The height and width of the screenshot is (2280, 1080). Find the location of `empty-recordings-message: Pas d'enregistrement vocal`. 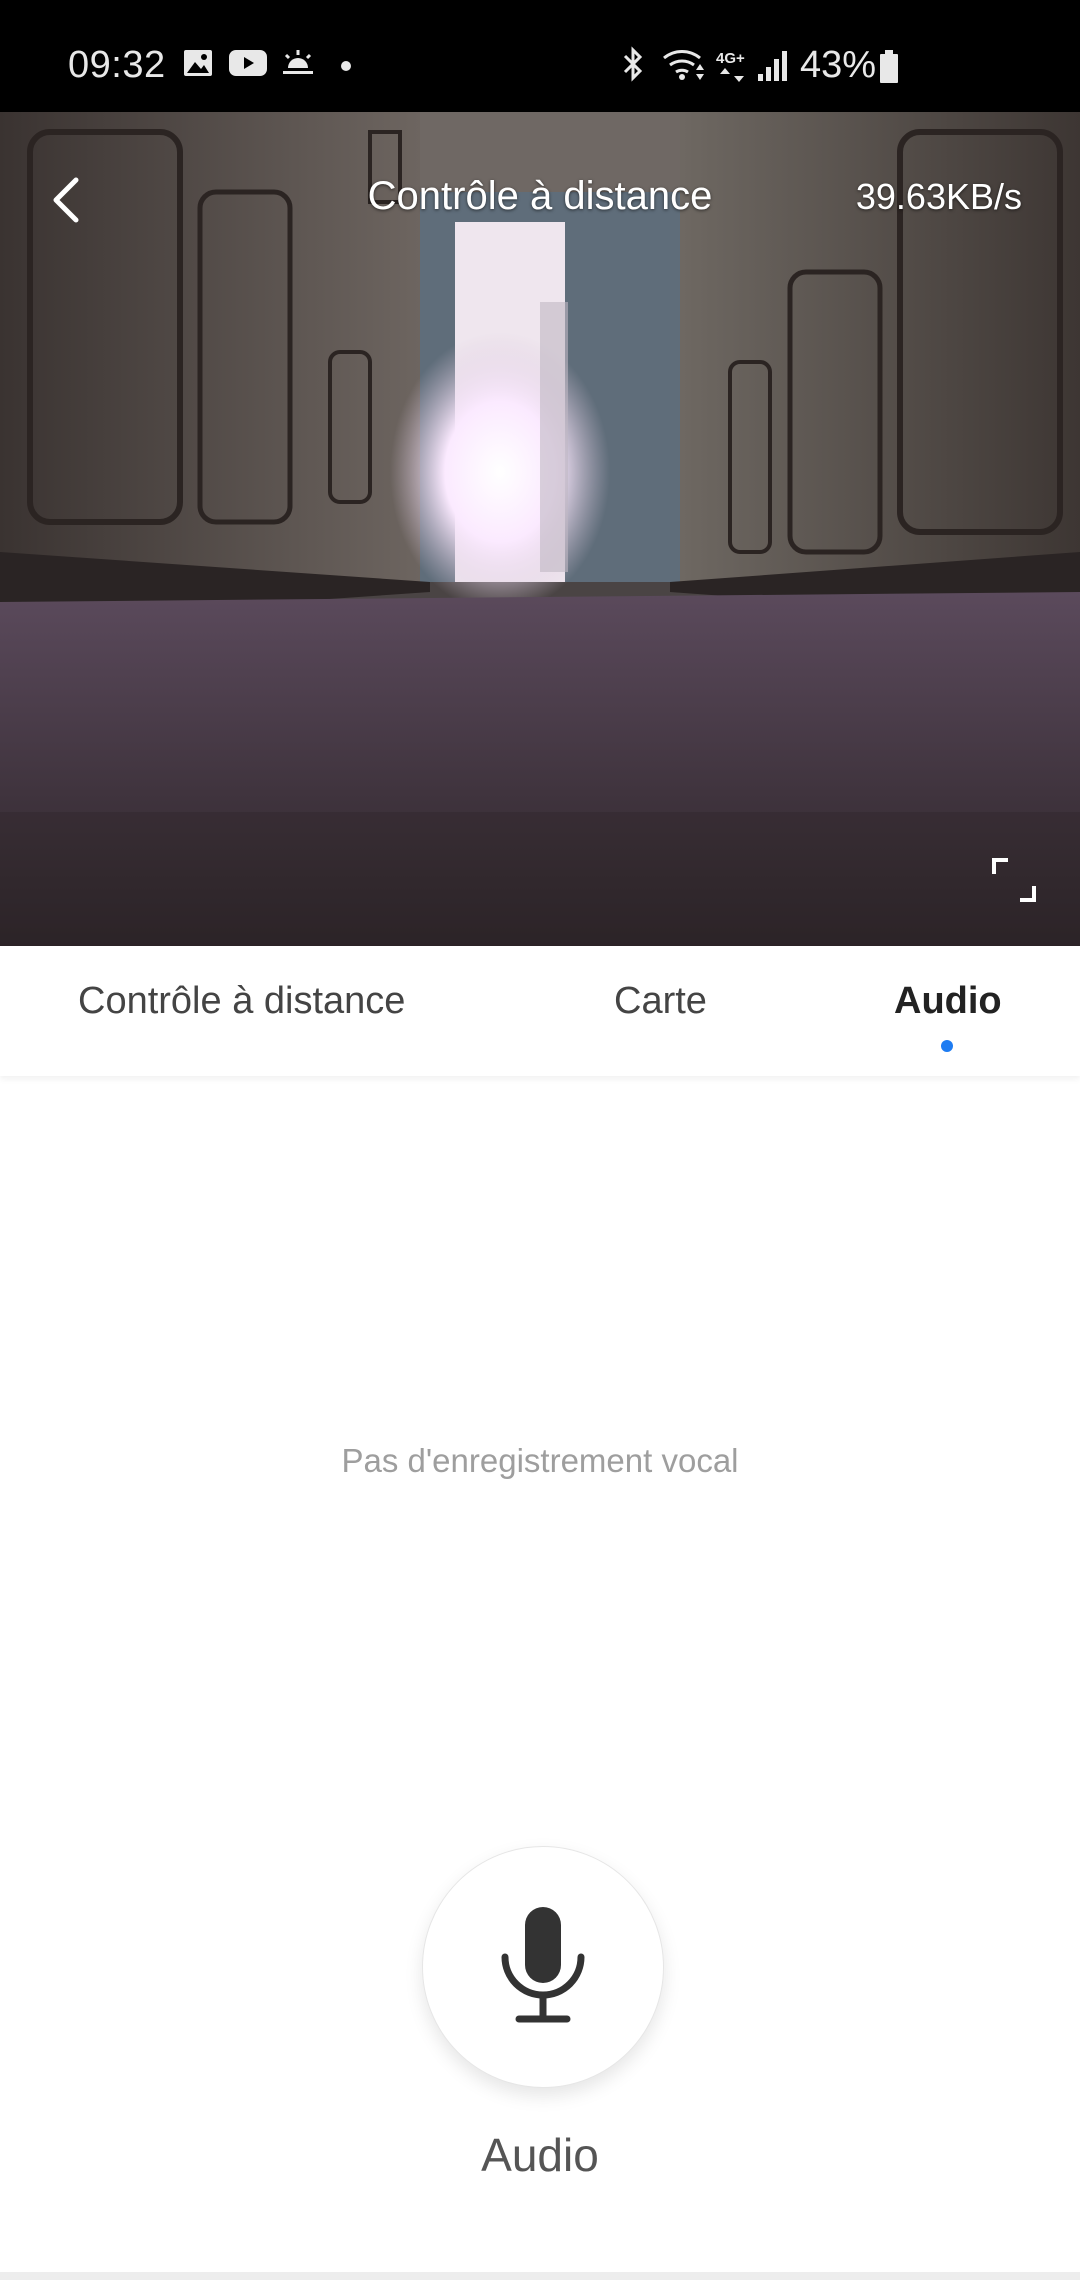

empty-recordings-message: Pas d'enregistrement vocal is located at coordinates (540, 1460).